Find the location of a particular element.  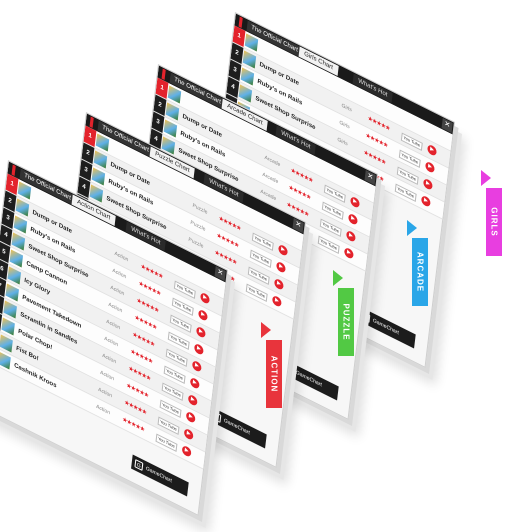

category-ribbon-arcade: ARCADE is located at coordinates (417, 263).